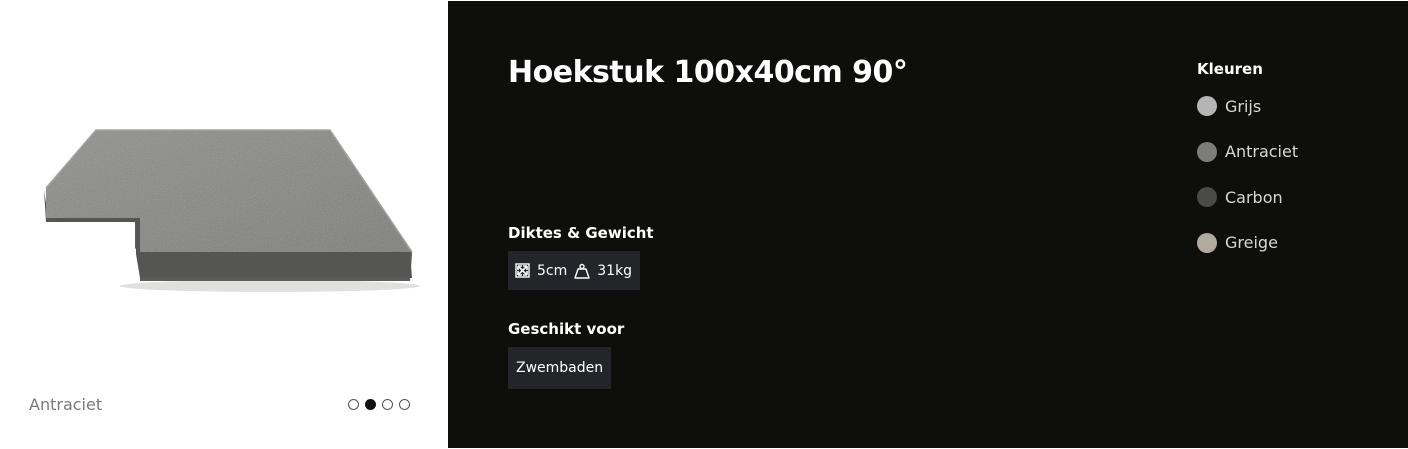 This screenshot has width=1408, height=449. I want to click on colors-heading: Kleuren, so click(1230, 69).